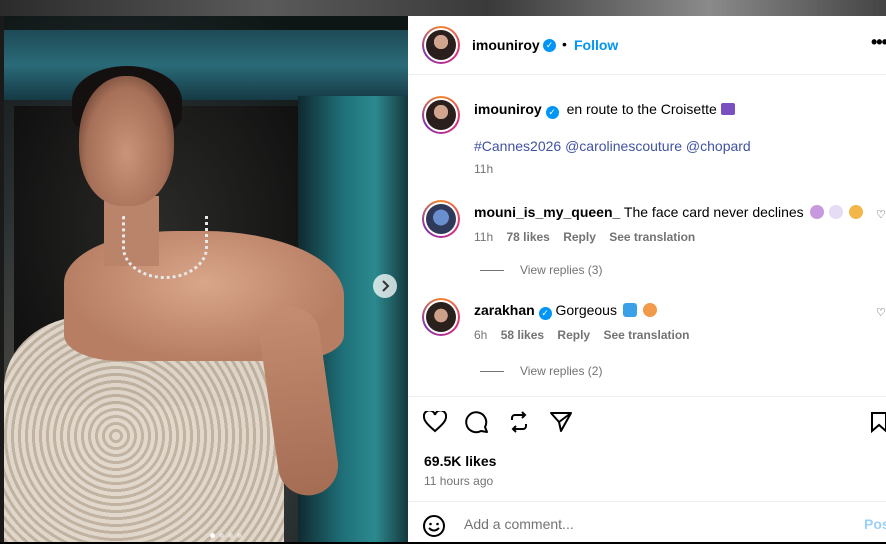 This screenshot has width=886, height=544. Describe the element at coordinates (596, 45) in the screenshot. I see `follow-button: Follow` at that location.